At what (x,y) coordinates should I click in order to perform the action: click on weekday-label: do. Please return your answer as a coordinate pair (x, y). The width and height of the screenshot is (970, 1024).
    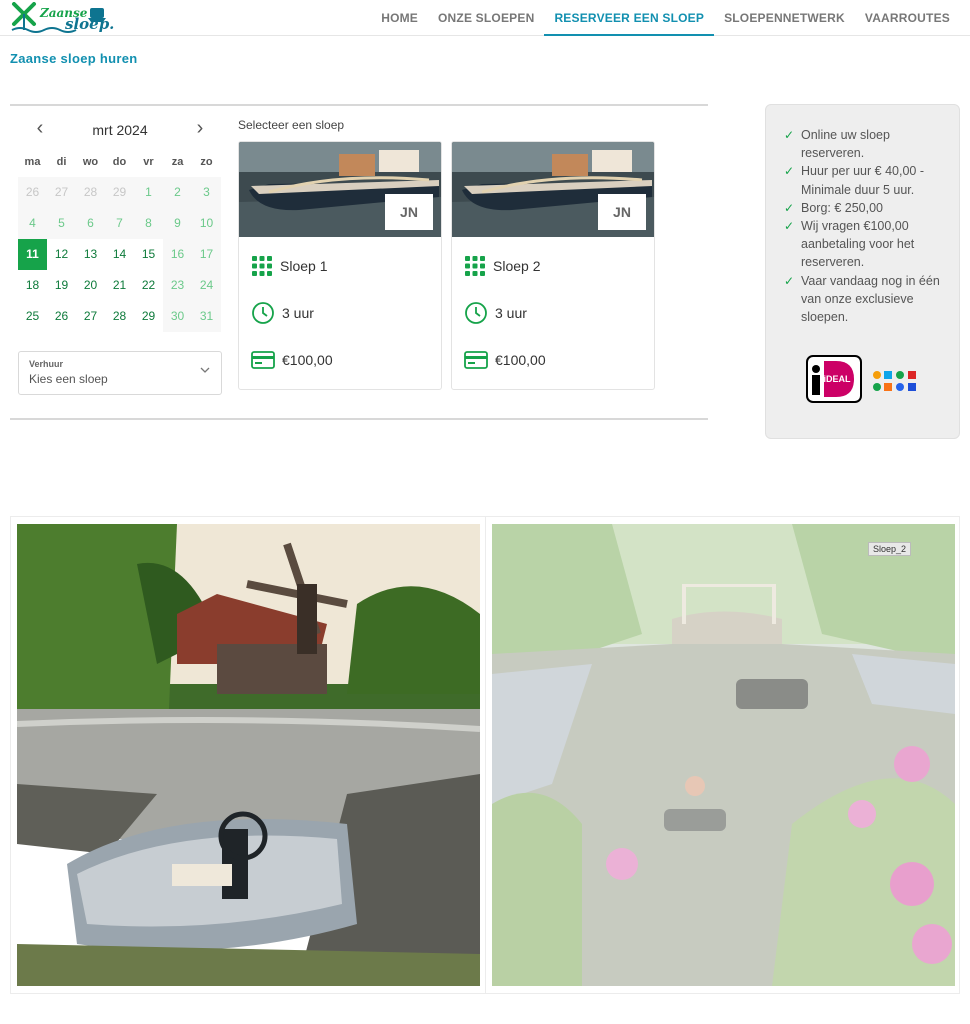
    Looking at the image, I should click on (119, 162).